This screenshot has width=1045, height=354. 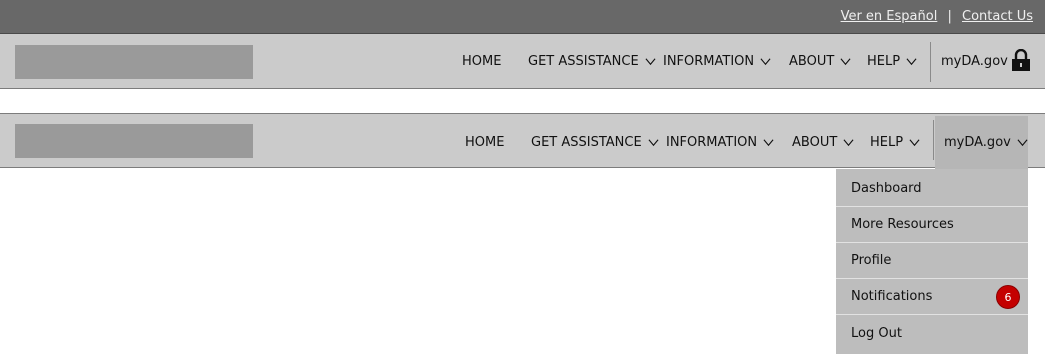 I want to click on menu-item-label: More Resources, so click(x=902, y=224).